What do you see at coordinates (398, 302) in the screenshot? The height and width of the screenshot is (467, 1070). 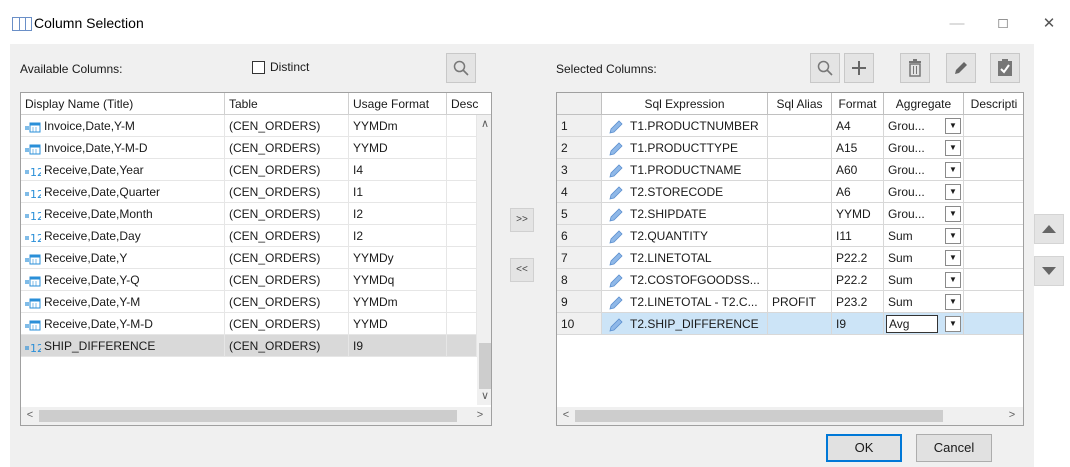 I see `usage-format-cell: YYMDm` at bounding box center [398, 302].